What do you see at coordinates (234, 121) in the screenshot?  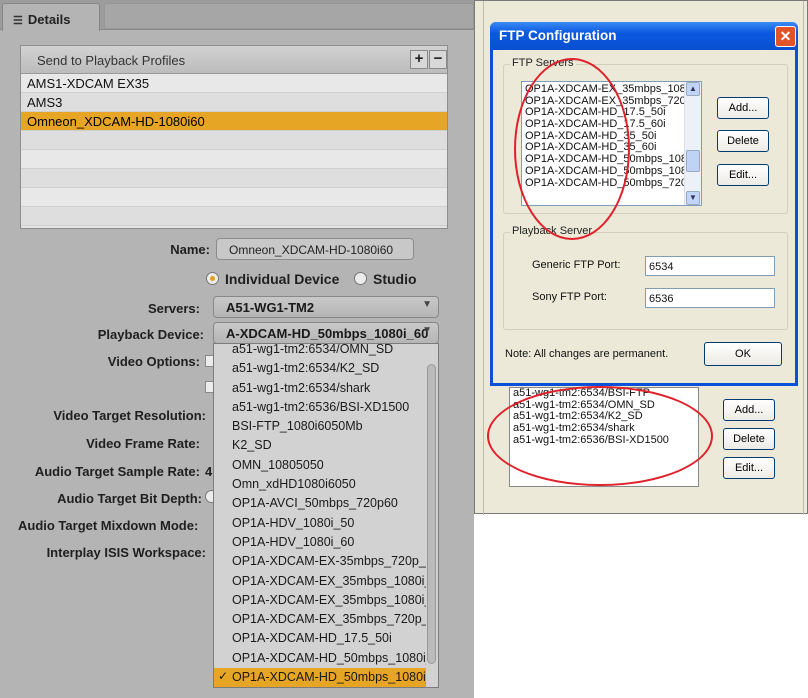 I see `profile-row: Omneon_XDCAM-HD-1080i60` at bounding box center [234, 121].